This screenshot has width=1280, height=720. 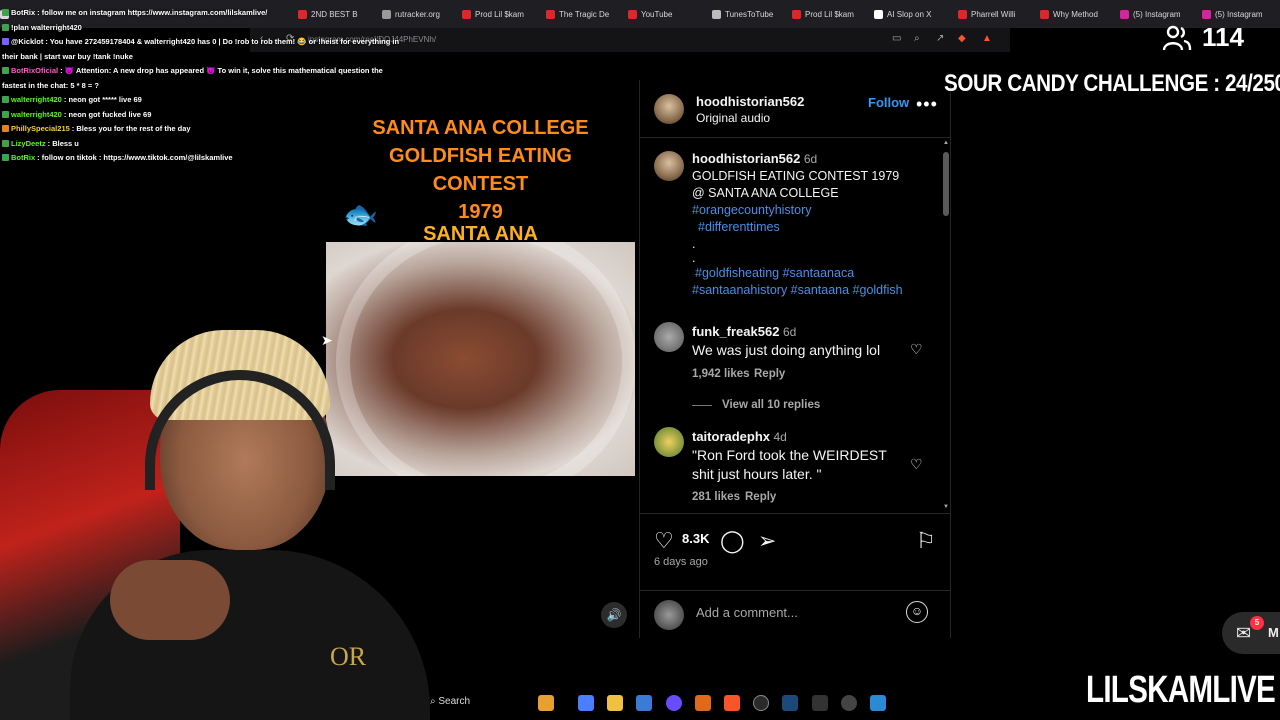 What do you see at coordinates (946, 326) in the screenshot?
I see `comments-scrollbar: ▲ ▼` at bounding box center [946, 326].